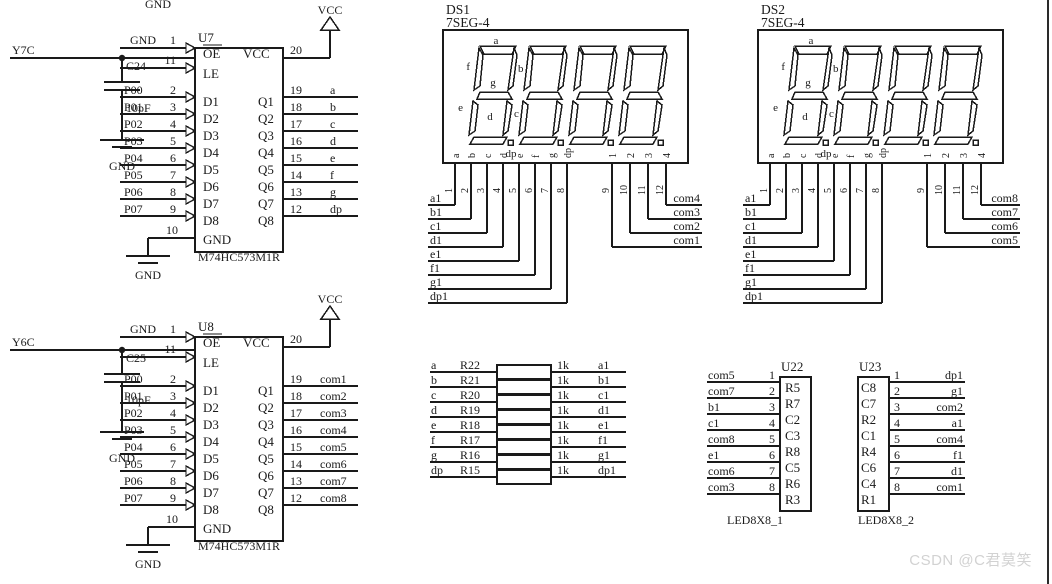 The width and height of the screenshot is (1052, 584). Describe the element at coordinates (211, 169) in the screenshot. I see `u7-in-name-4: D5` at that location.